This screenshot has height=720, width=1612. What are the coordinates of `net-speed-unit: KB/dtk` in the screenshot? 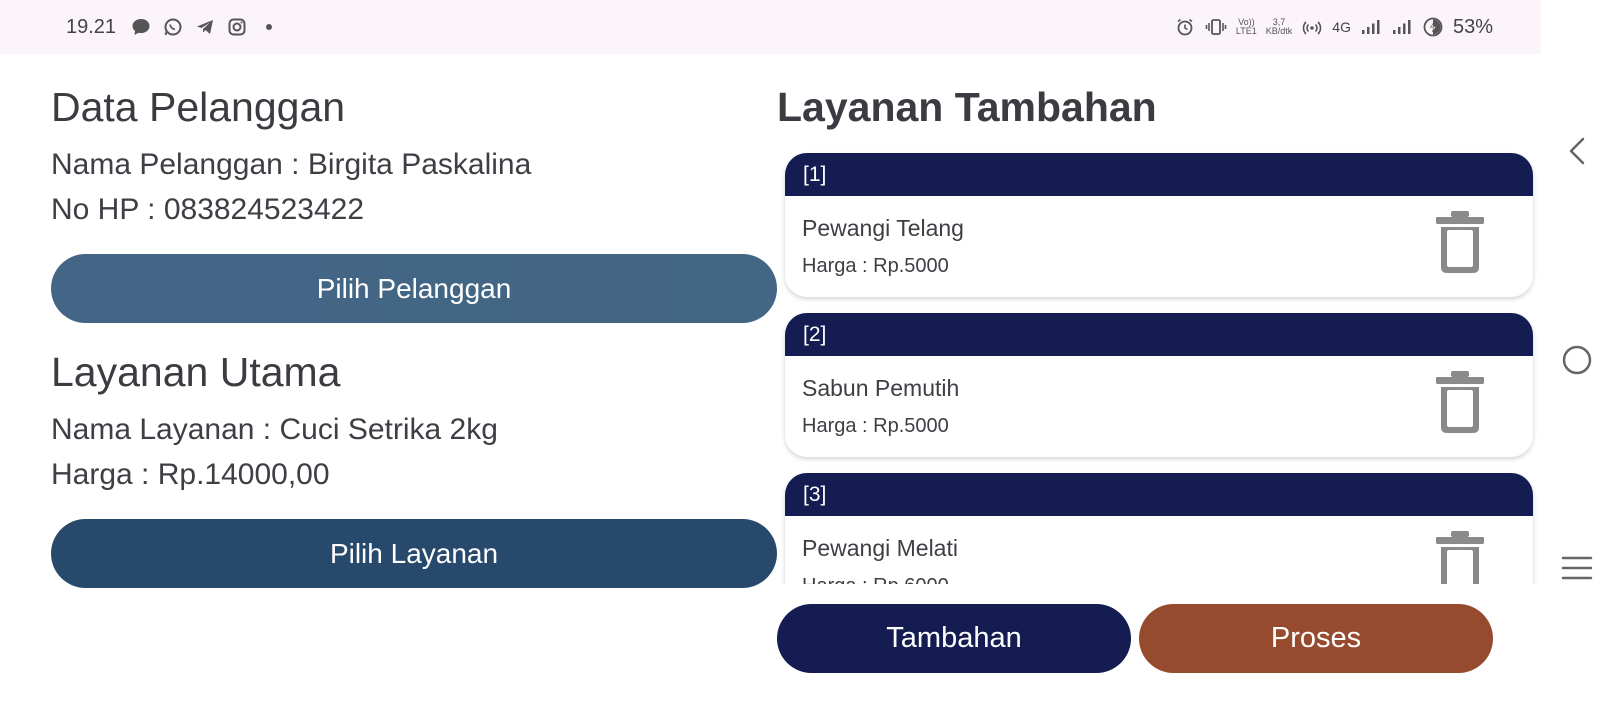 It's located at (1279, 31).